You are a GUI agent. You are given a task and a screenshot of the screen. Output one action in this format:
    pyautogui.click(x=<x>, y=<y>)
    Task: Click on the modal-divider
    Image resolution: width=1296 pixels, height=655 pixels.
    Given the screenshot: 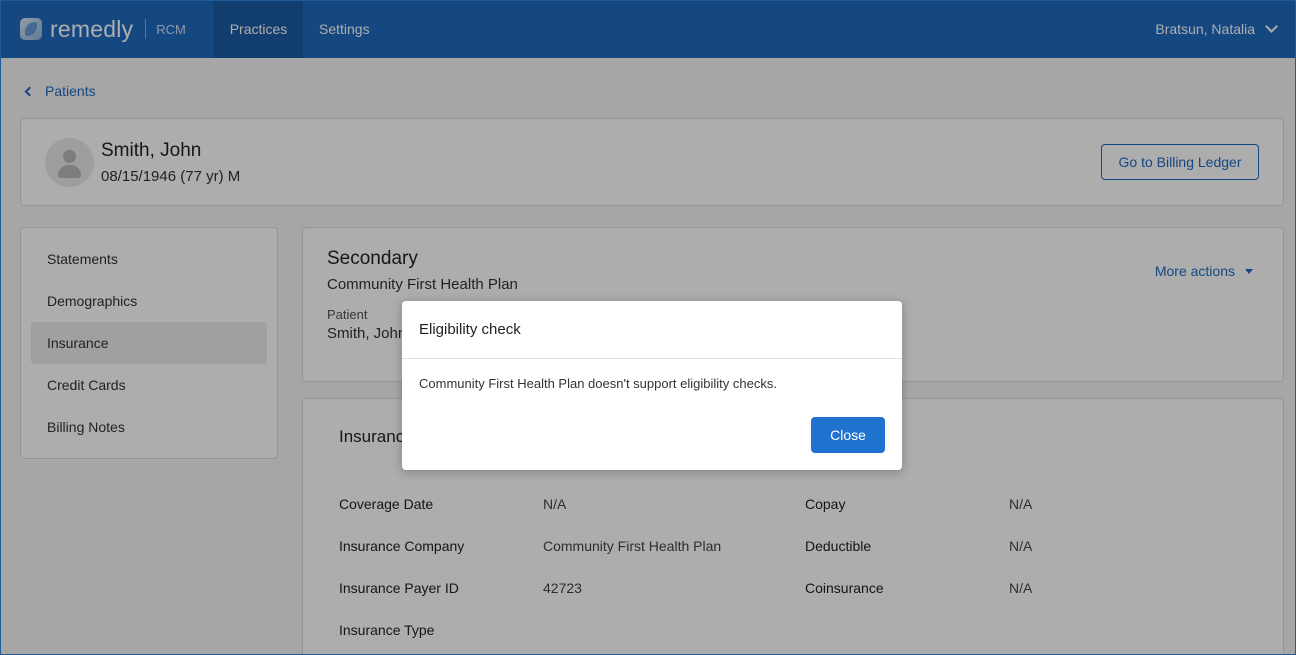 What is the action you would take?
    pyautogui.click(x=652, y=358)
    